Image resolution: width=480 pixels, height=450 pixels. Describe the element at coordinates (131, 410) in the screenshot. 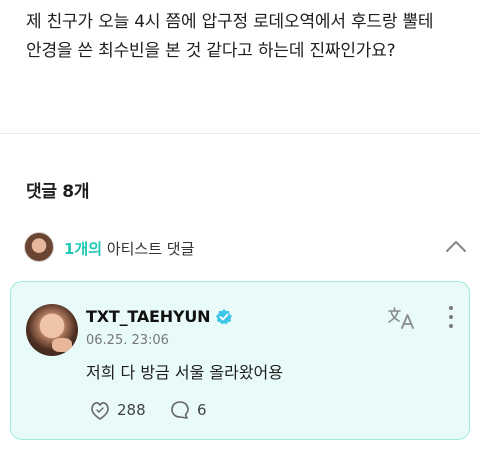

I see `like-count: 288` at that location.